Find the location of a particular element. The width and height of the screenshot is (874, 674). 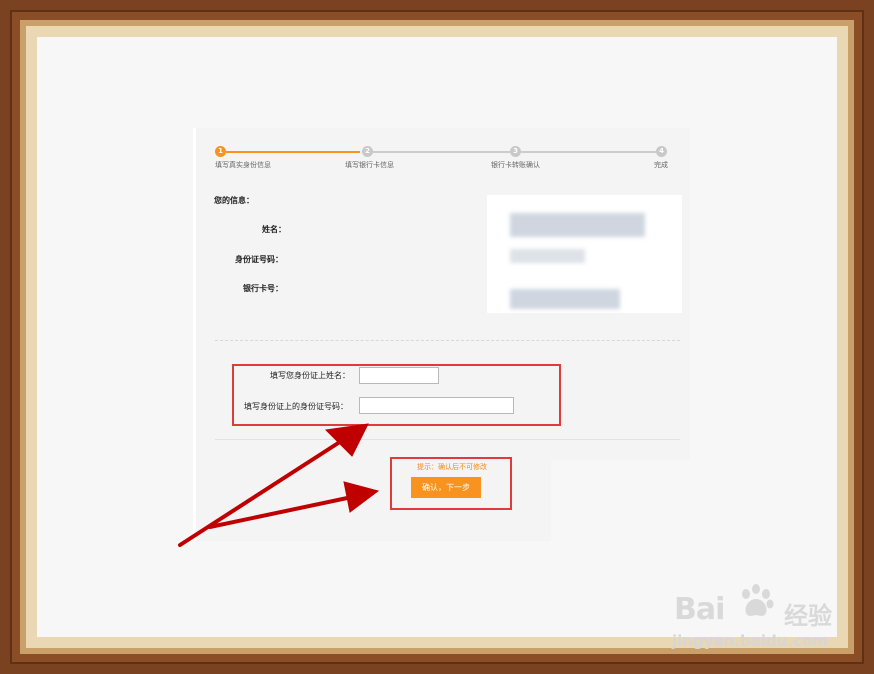

id-number-input is located at coordinates (436, 405).